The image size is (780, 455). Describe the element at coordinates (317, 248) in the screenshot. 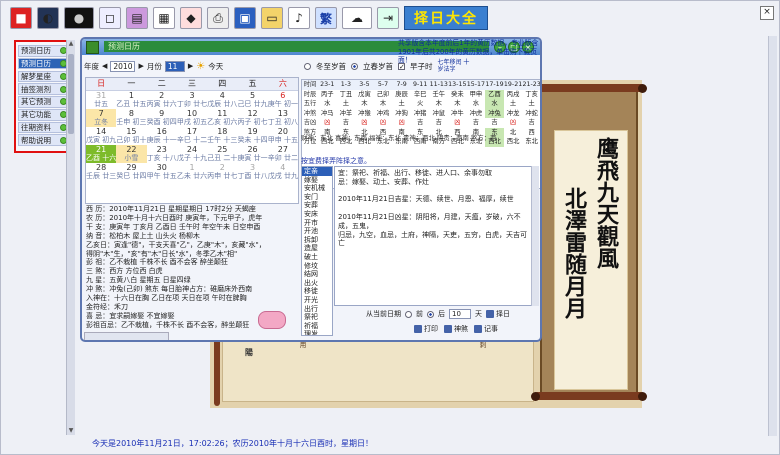

I see `event-list-item: 造屋` at that location.